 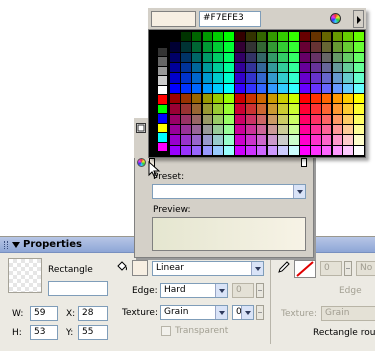 I want to click on texture-select-2: Grain, so click(x=348, y=313).